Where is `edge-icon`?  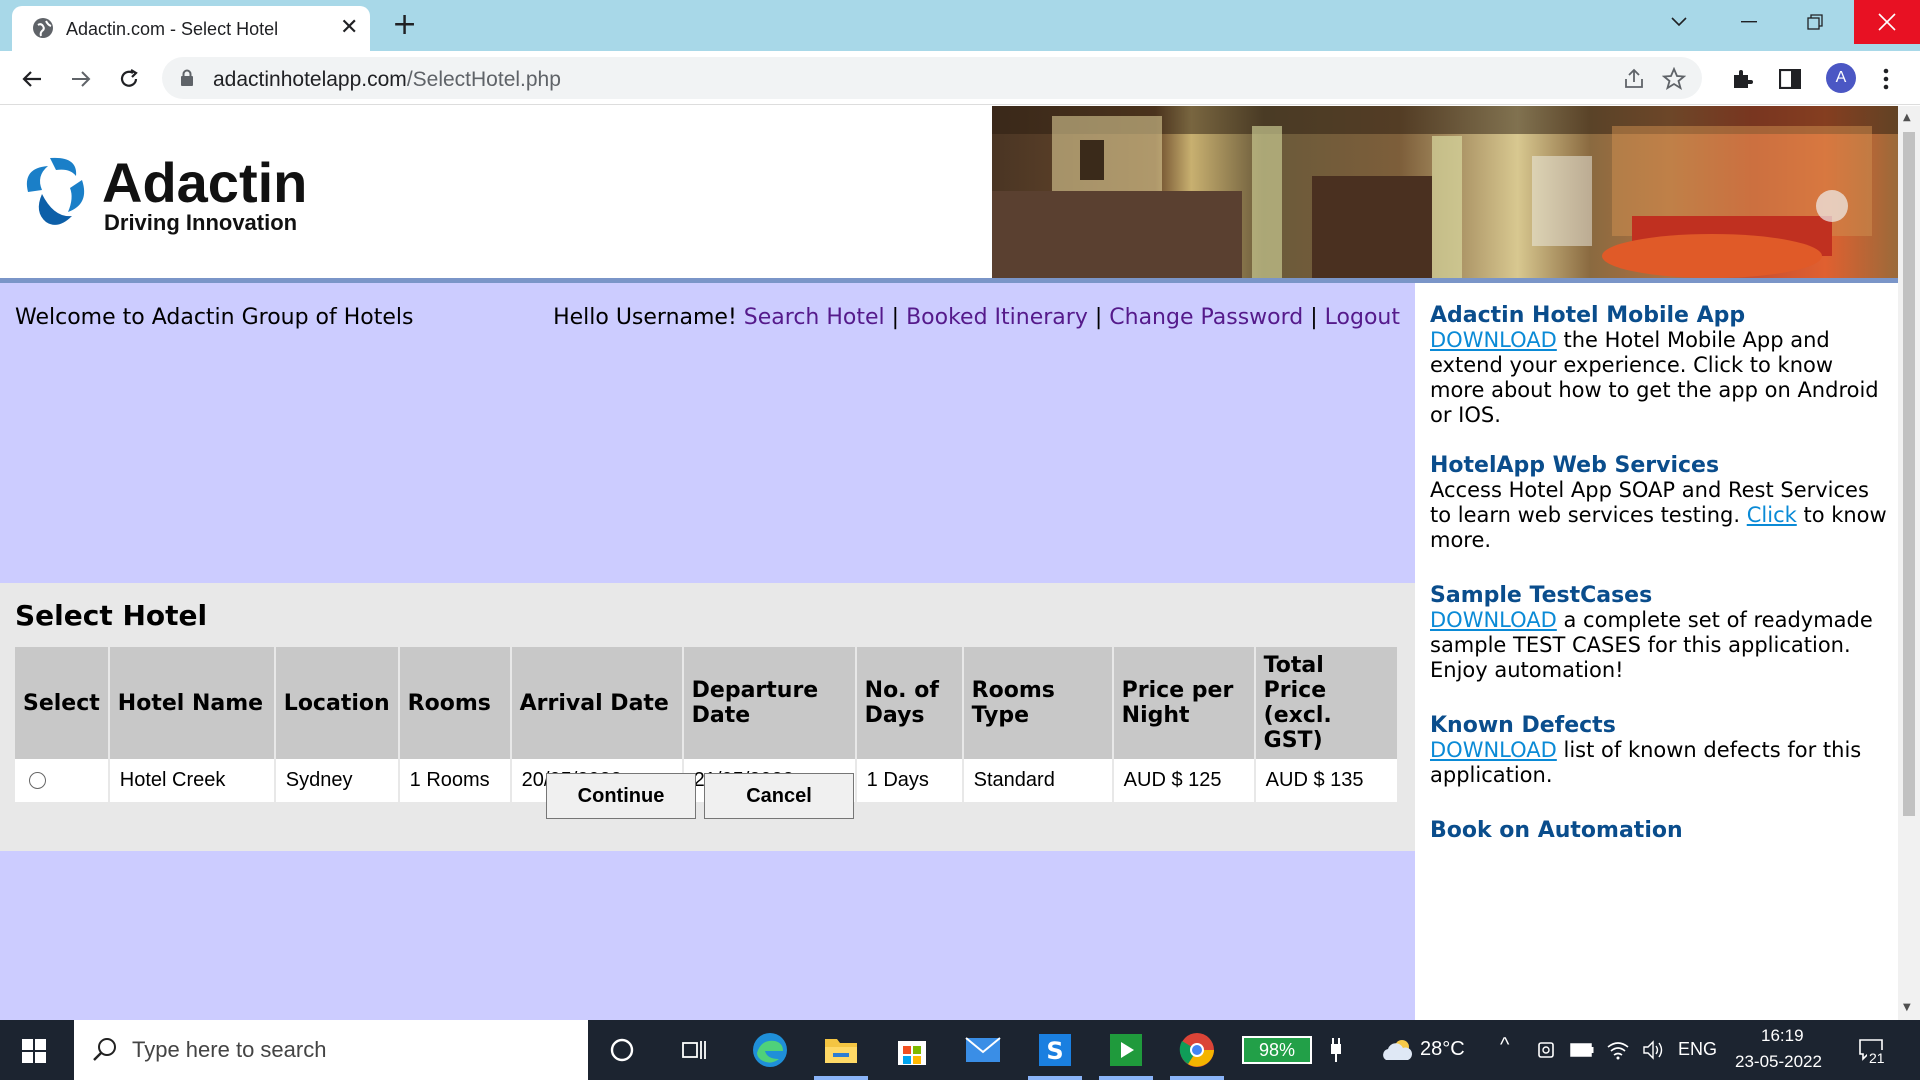 edge-icon is located at coordinates (770, 1050).